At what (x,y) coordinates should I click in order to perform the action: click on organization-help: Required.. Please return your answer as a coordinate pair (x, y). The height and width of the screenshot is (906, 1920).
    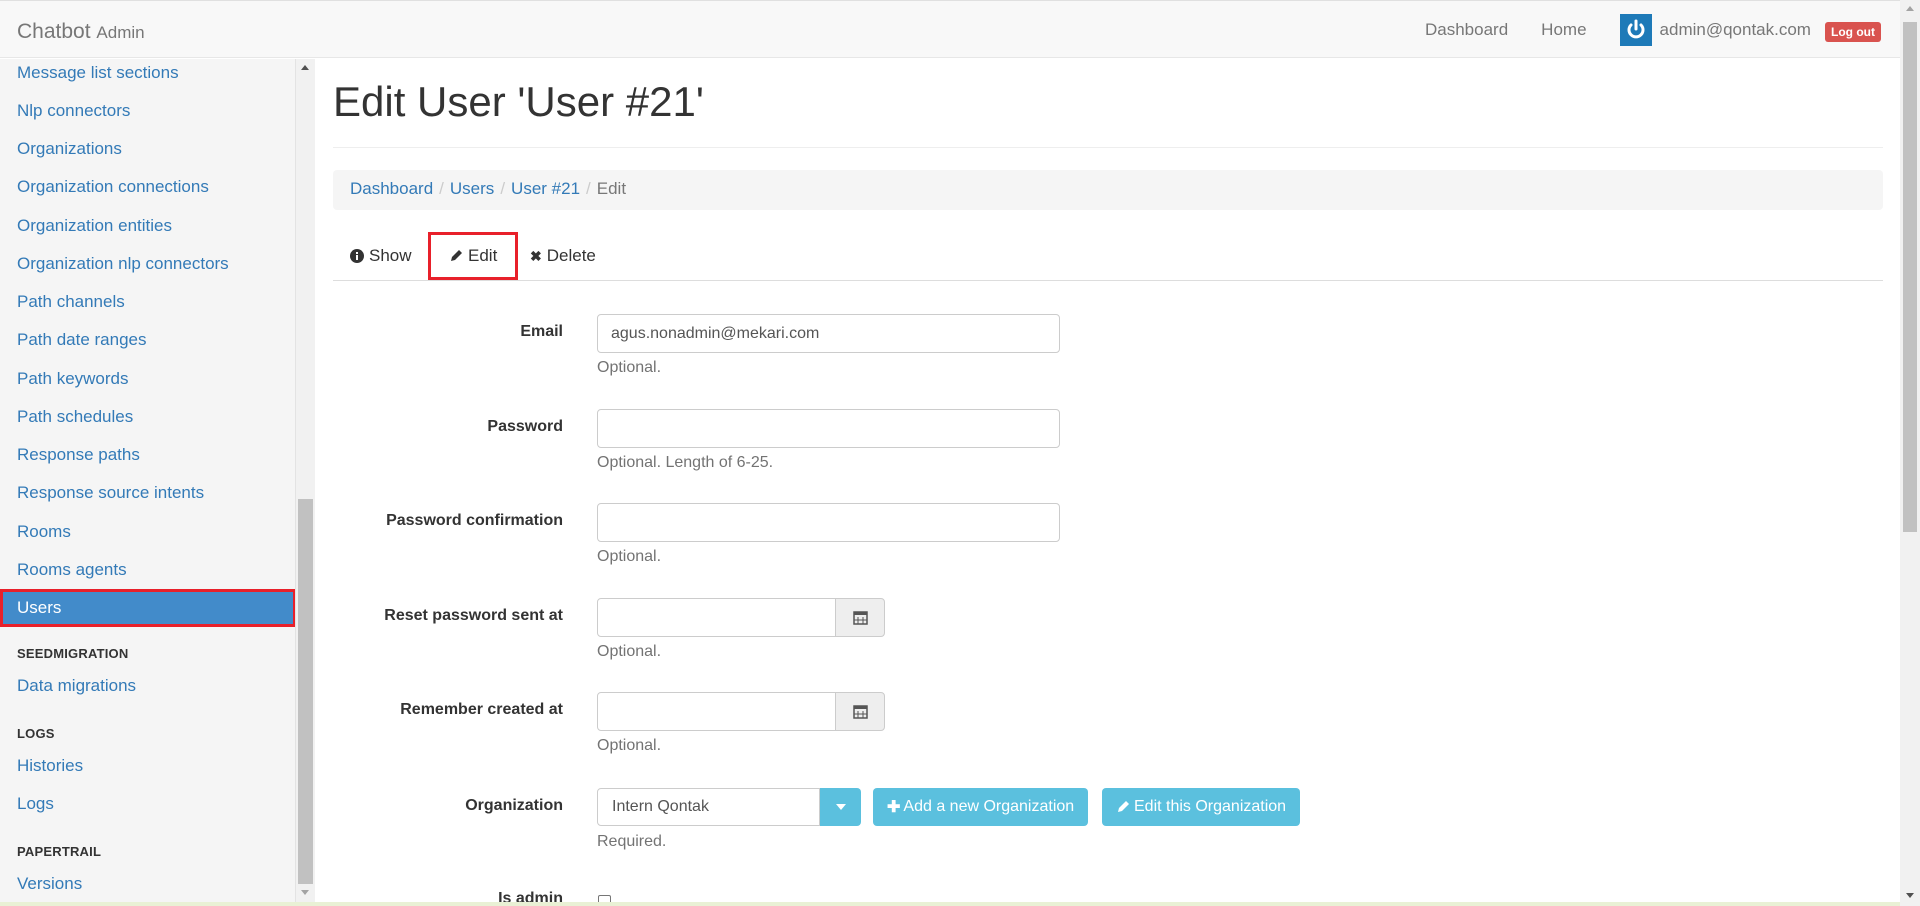
    Looking at the image, I should click on (632, 841).